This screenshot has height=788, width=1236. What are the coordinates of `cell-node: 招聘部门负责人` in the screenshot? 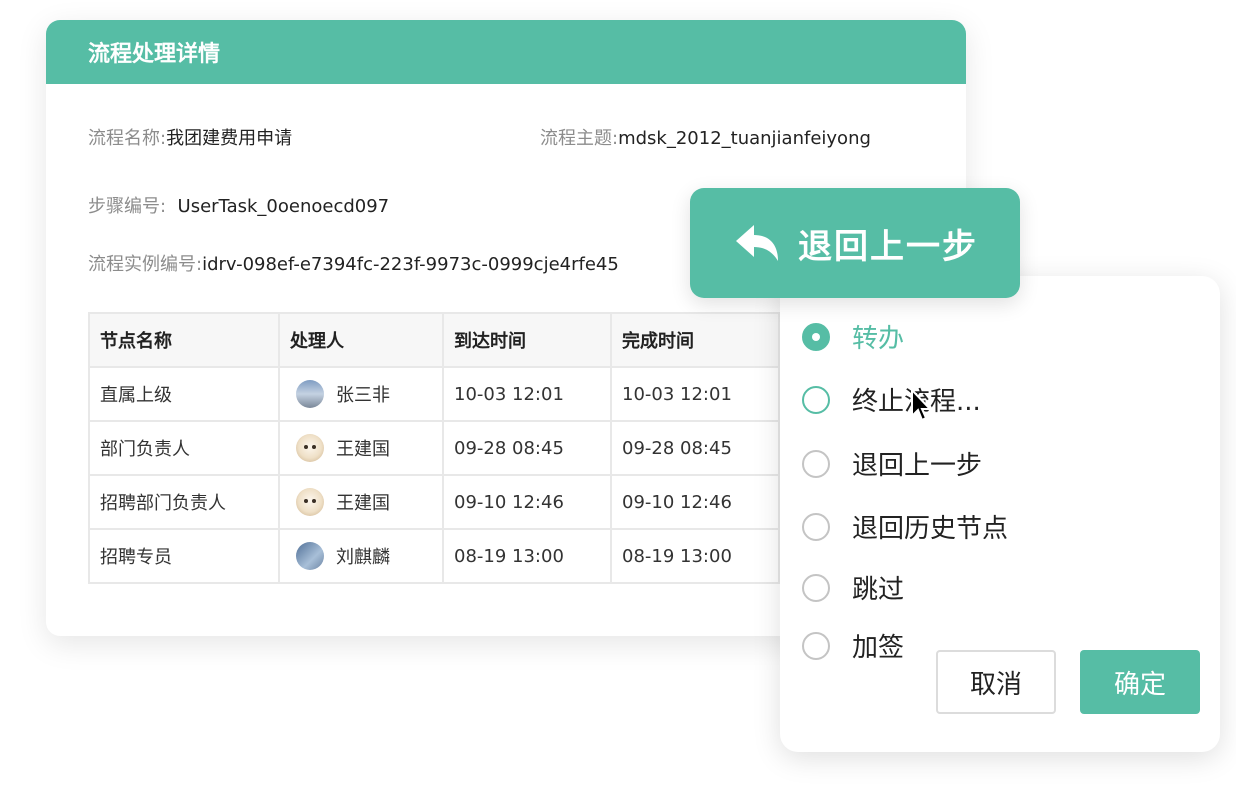 It's located at (184, 502).